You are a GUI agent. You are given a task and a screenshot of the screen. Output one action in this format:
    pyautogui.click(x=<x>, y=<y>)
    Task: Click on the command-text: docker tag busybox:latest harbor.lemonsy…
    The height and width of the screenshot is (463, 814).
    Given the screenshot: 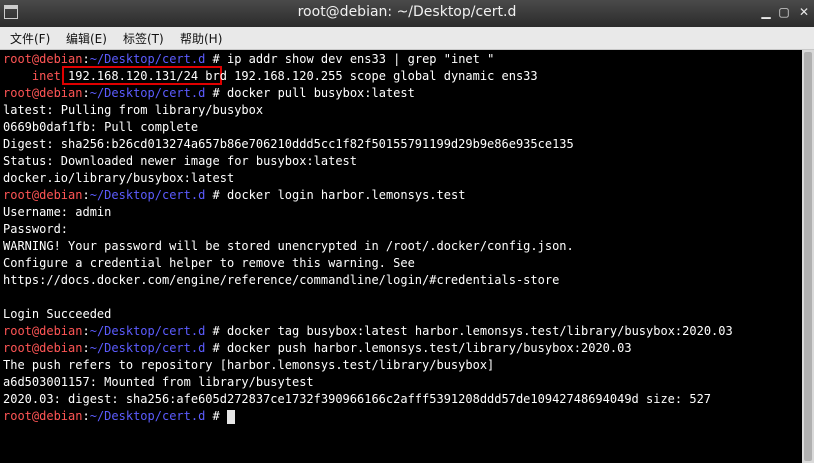 What is the action you would take?
    pyautogui.click(x=480, y=331)
    